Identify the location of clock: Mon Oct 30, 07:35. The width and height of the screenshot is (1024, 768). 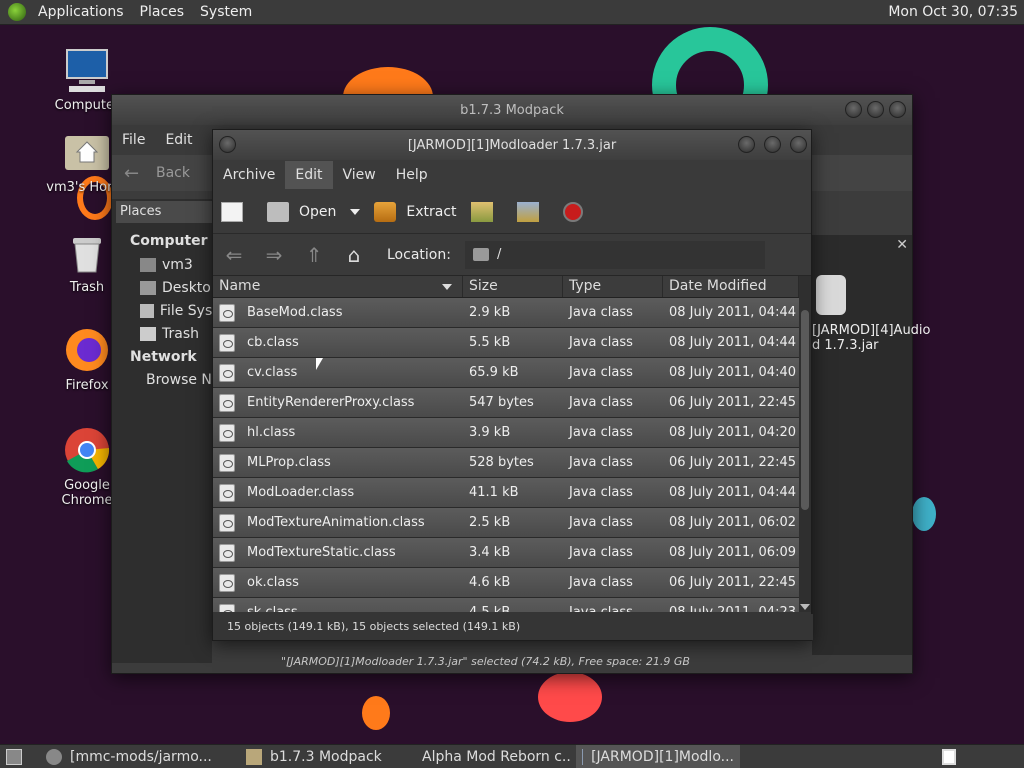
(953, 12).